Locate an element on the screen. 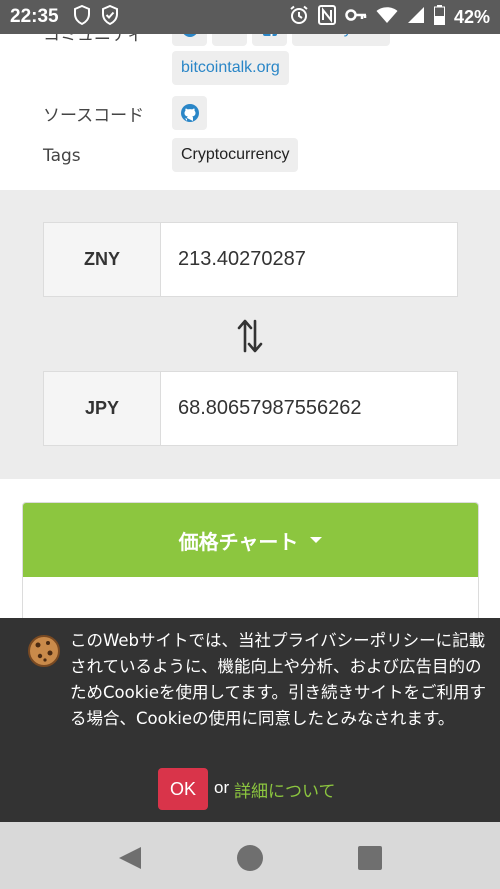 This screenshot has width=500, height=889. from-currency-row: ZNY 213.40270287 is located at coordinates (250, 259).